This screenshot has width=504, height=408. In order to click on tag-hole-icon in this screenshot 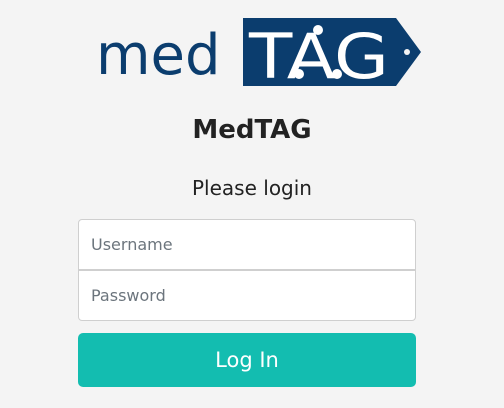, I will do `click(407, 52)`.